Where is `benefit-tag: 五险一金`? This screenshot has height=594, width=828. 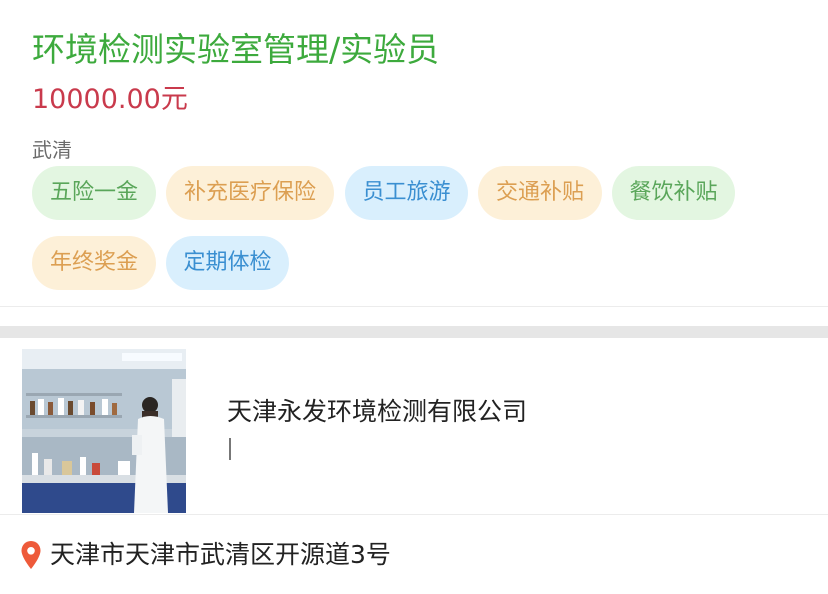
benefit-tag: 五险一金 is located at coordinates (94, 193).